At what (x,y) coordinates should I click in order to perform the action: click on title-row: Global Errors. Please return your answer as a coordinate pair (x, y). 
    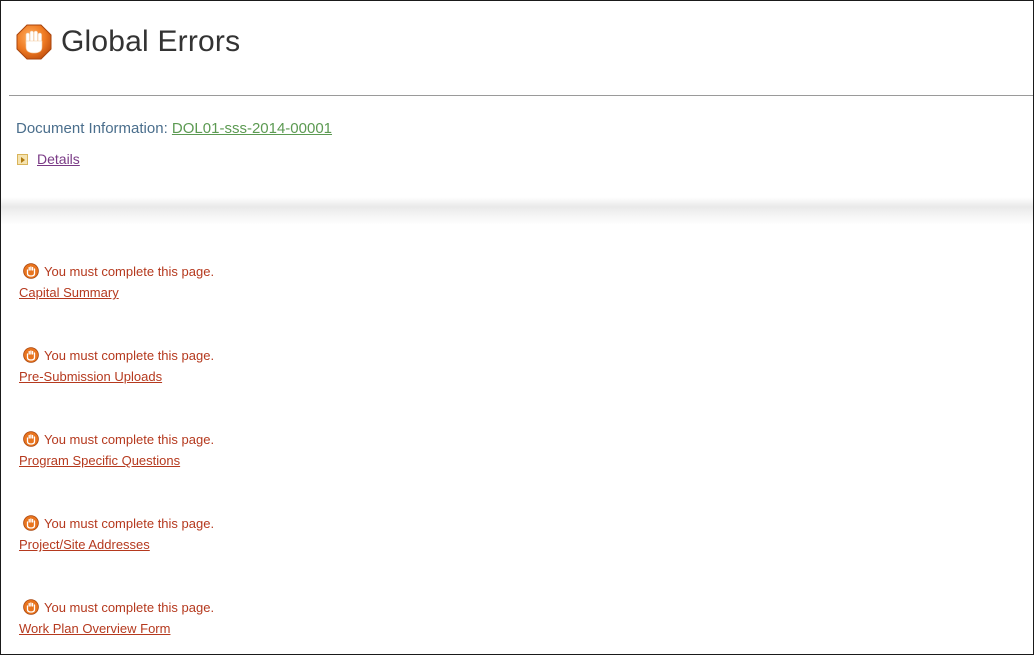
    Looking at the image, I should click on (127, 42).